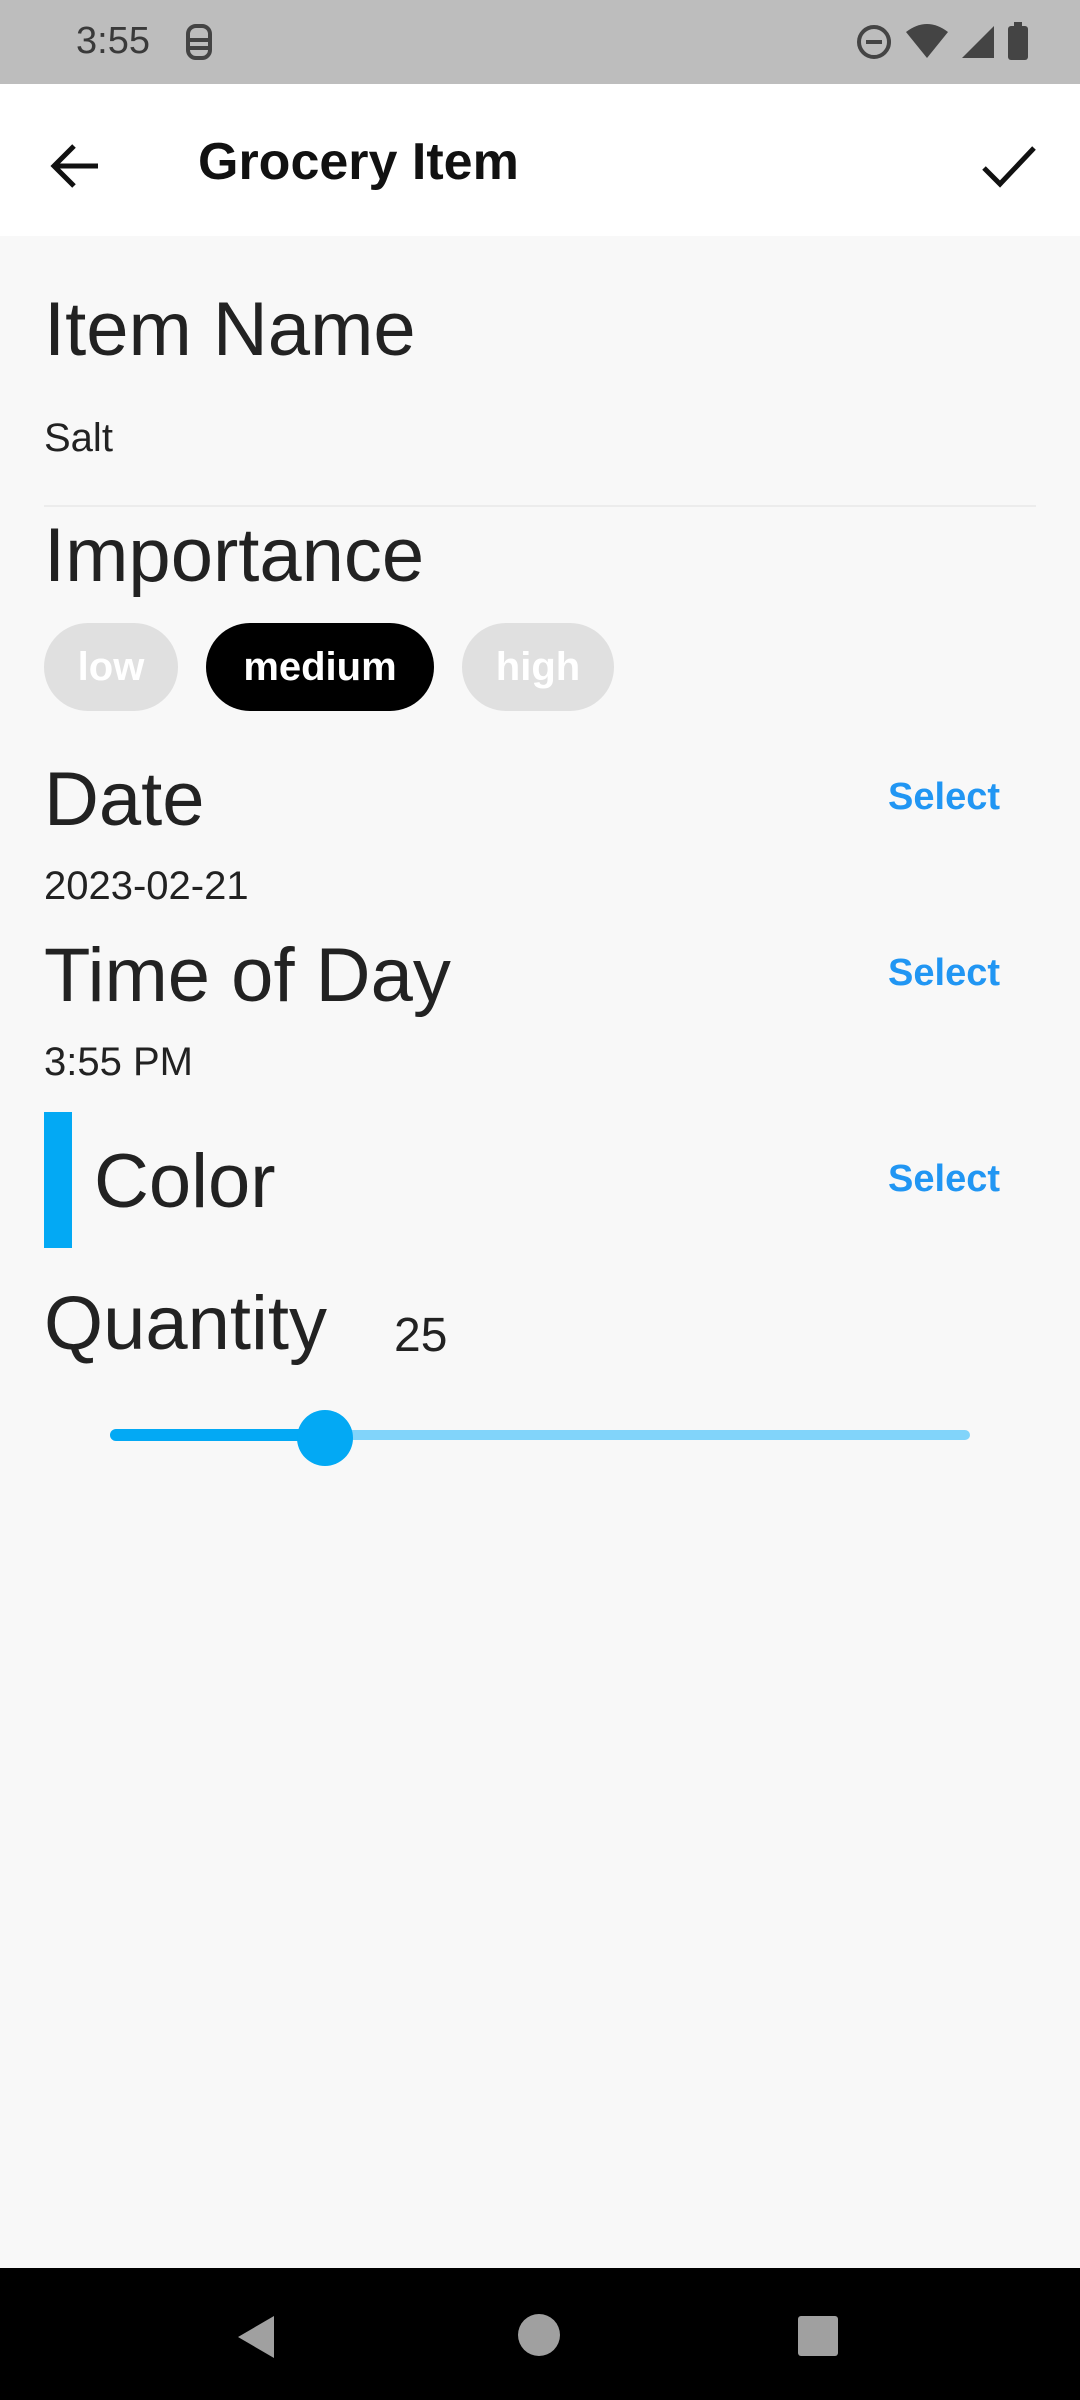 The image size is (1080, 2400). I want to click on quantity-heading: Quantity, so click(186, 1323).